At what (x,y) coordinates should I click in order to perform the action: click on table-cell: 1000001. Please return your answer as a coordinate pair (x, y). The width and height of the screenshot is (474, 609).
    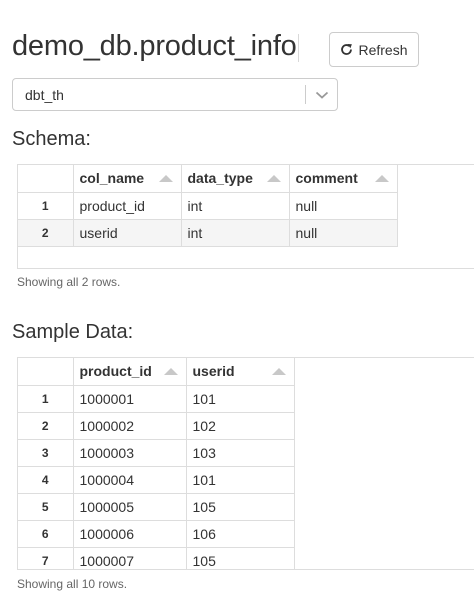
    Looking at the image, I should click on (130, 399).